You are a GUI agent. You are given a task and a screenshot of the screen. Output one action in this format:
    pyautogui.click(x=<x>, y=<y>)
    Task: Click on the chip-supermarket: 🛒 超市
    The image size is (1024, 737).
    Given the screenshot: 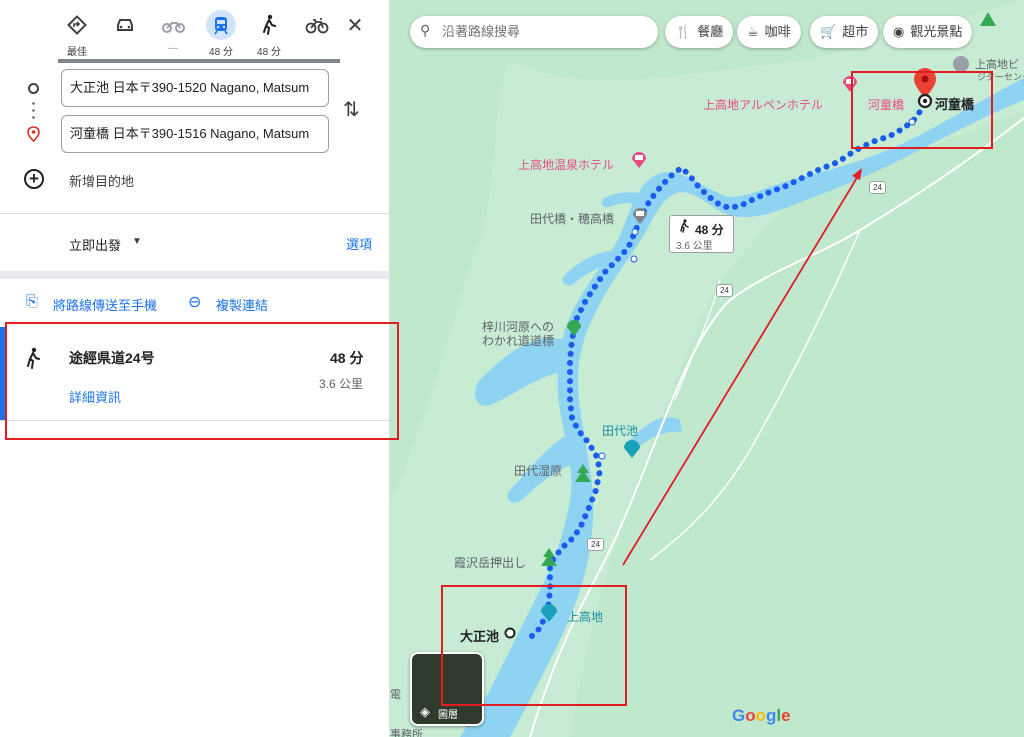 What is the action you would take?
    pyautogui.click(x=844, y=32)
    